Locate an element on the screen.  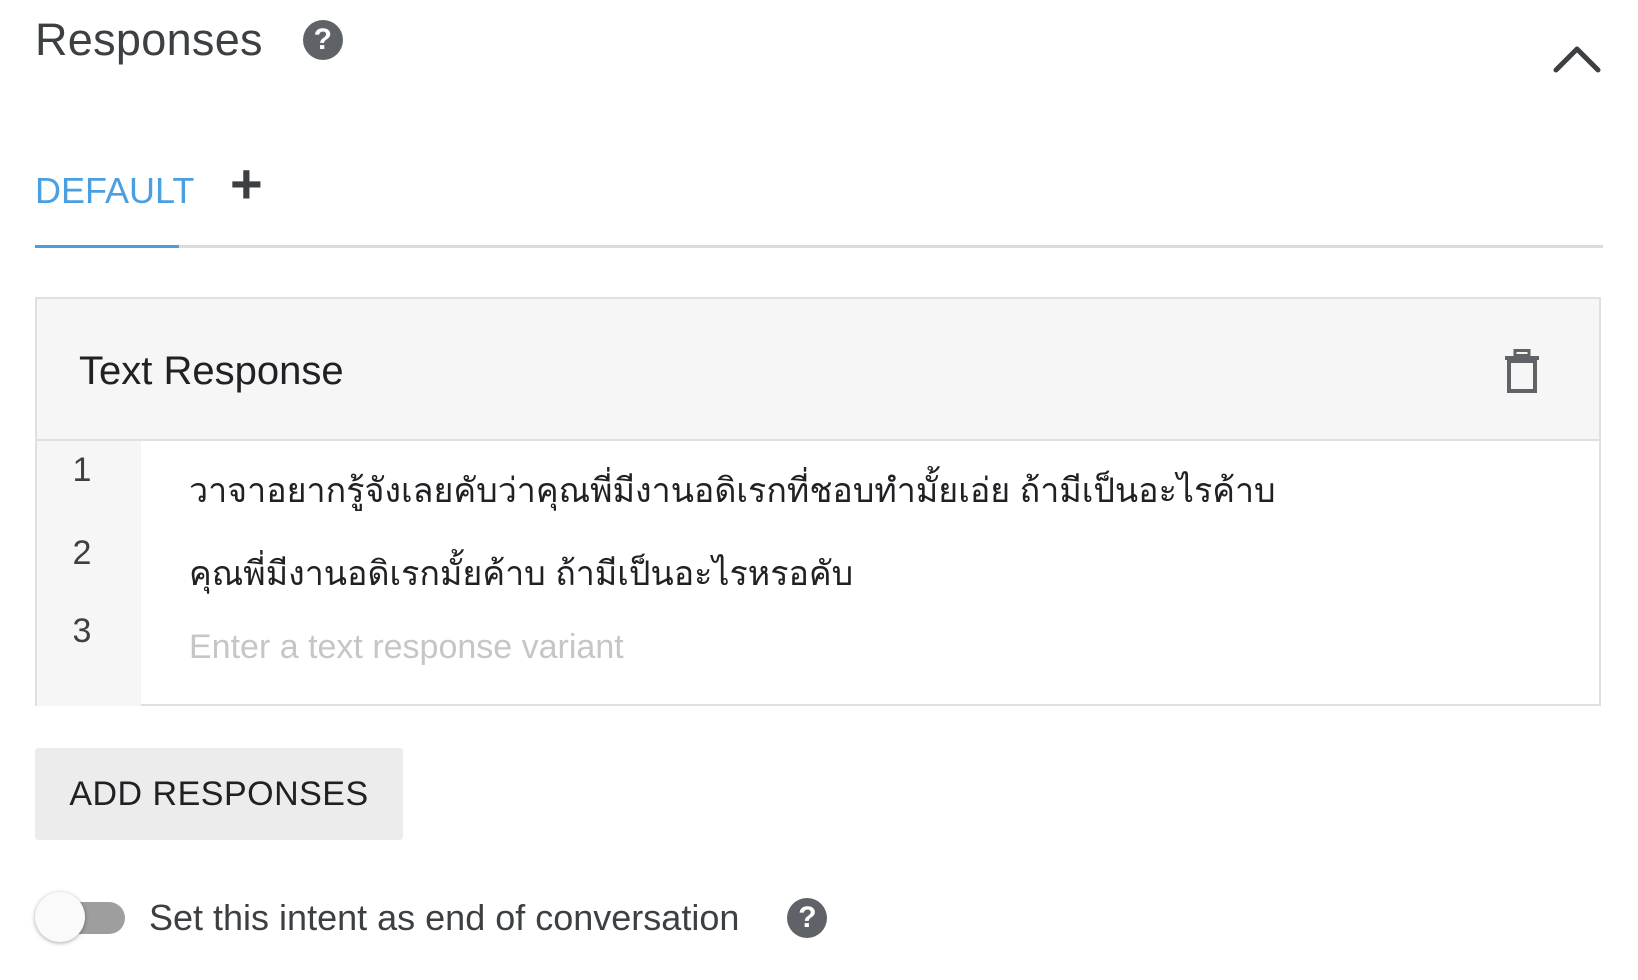
active-tab-indicator is located at coordinates (107, 246).